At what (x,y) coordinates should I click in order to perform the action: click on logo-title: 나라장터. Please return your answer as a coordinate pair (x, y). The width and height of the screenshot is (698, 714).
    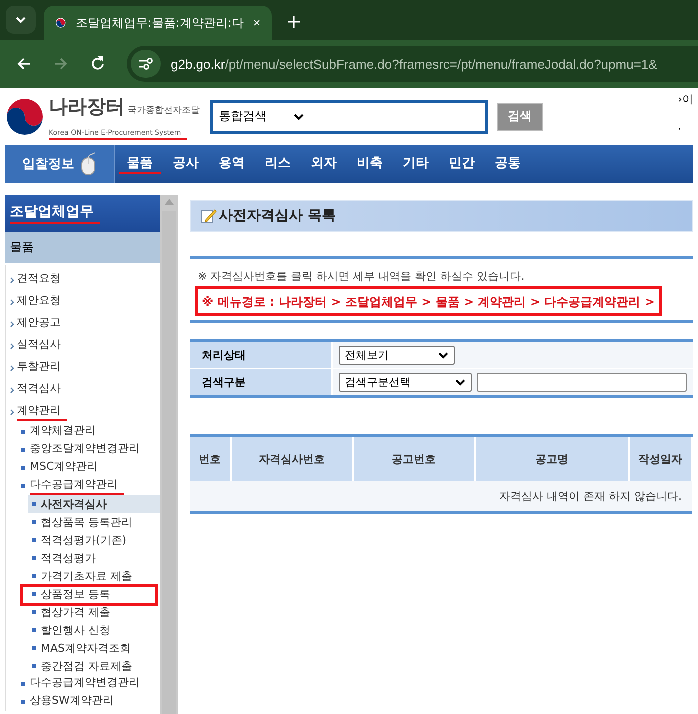
    Looking at the image, I should click on (87, 107).